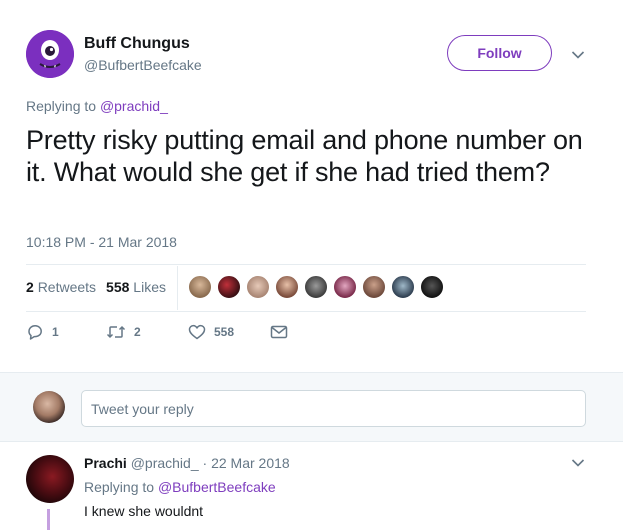  I want to click on tweet-stats: 2 Retweets 558 Likes, so click(96, 287).